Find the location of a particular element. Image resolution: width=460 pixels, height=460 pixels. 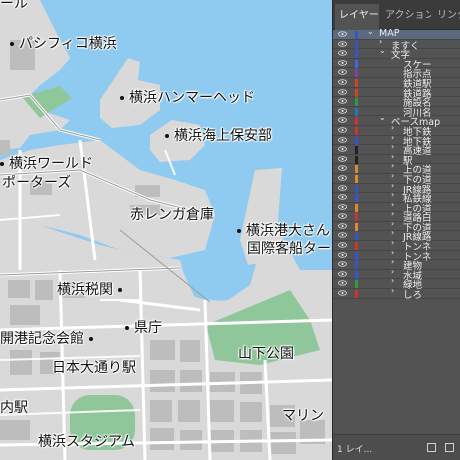

map-label-station: 内駅 is located at coordinates (14, 408).